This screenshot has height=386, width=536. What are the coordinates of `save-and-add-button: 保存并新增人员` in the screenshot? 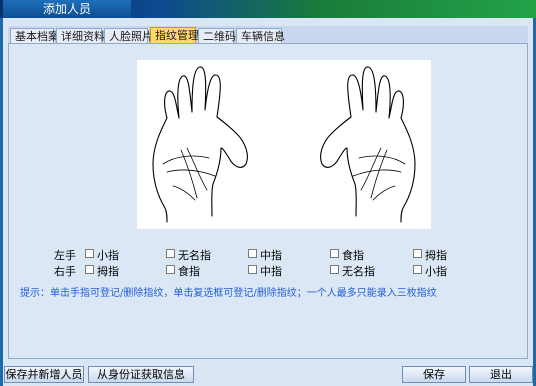 It's located at (44, 374).